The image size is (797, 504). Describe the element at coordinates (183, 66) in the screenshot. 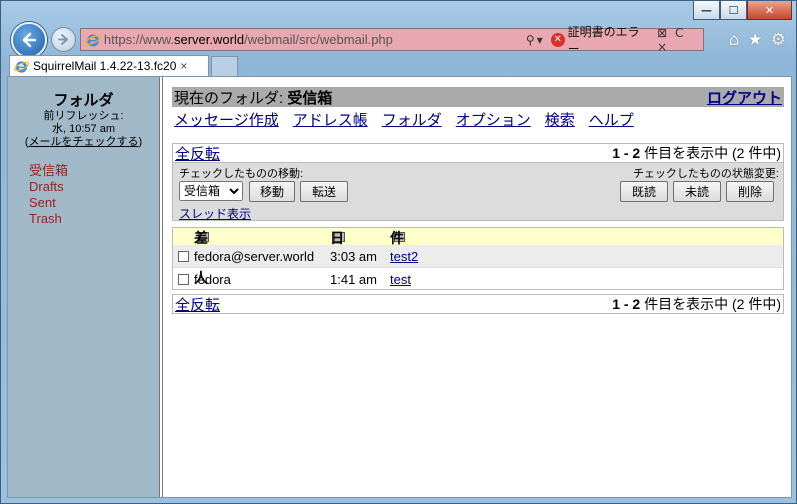

I see `tab-close-icon: ×` at that location.